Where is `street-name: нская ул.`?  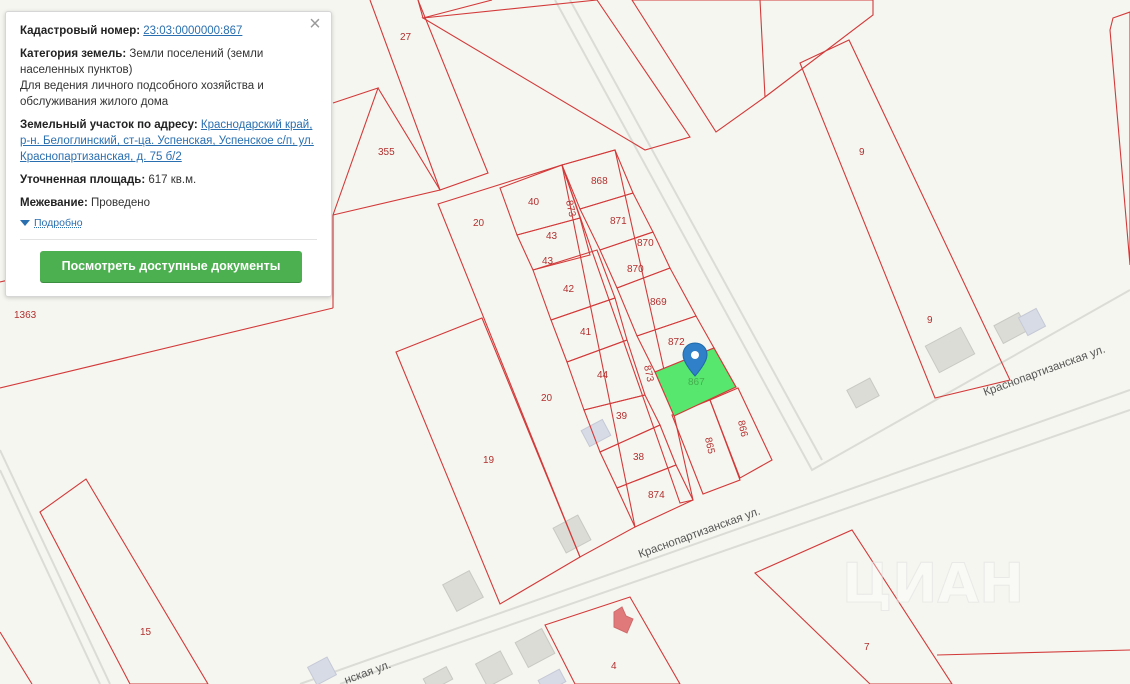 street-name: нская ул. is located at coordinates (368, 671).